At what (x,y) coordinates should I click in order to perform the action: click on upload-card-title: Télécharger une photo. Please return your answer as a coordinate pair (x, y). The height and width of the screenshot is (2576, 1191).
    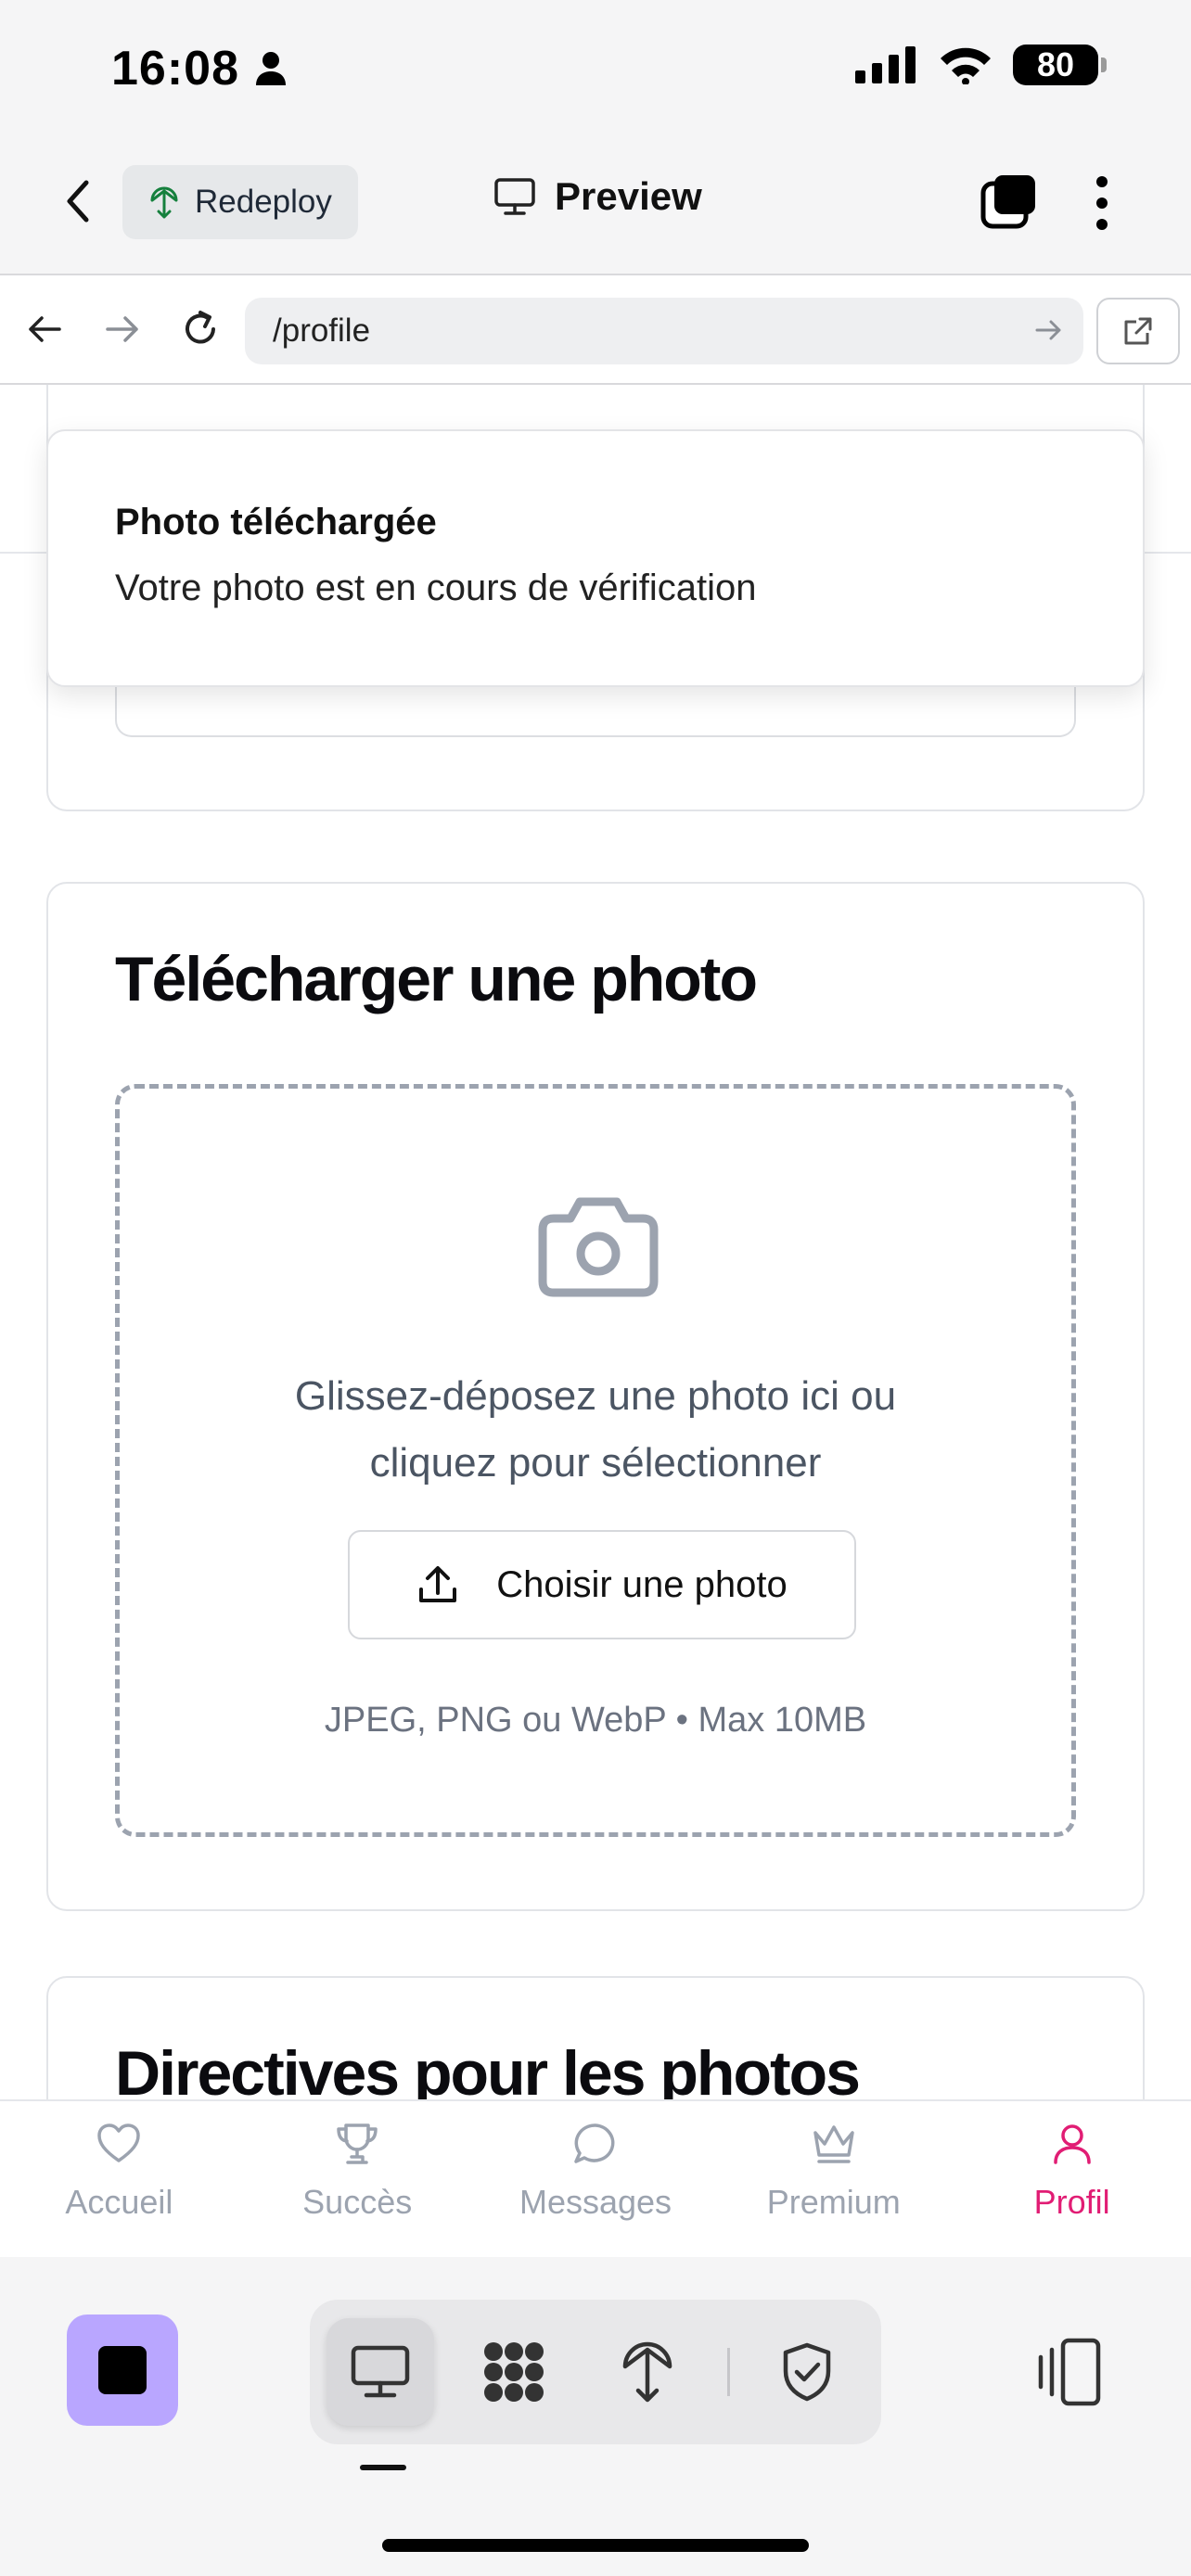
    Looking at the image, I should click on (437, 979).